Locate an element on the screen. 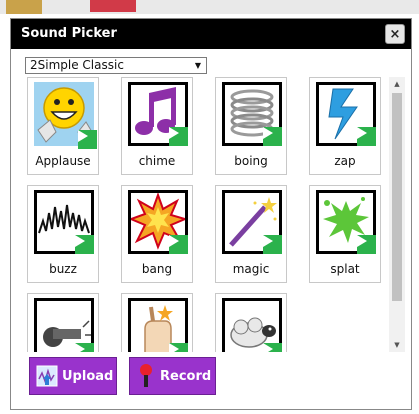 This screenshot has height=414, width=419. sound-tile-chime: chime is located at coordinates (157, 126).